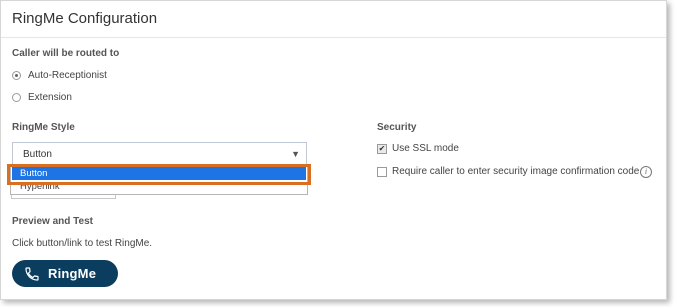  I want to click on checkbox-ssl-label: Use SSL mode, so click(425, 148).